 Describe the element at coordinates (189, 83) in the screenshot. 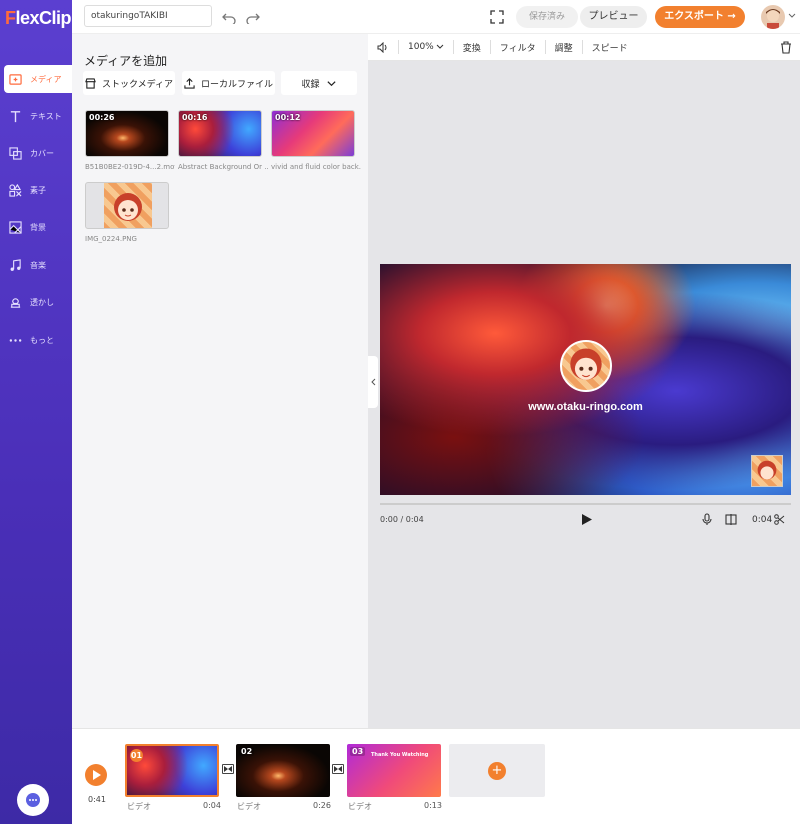

I see `upload-icon` at that location.